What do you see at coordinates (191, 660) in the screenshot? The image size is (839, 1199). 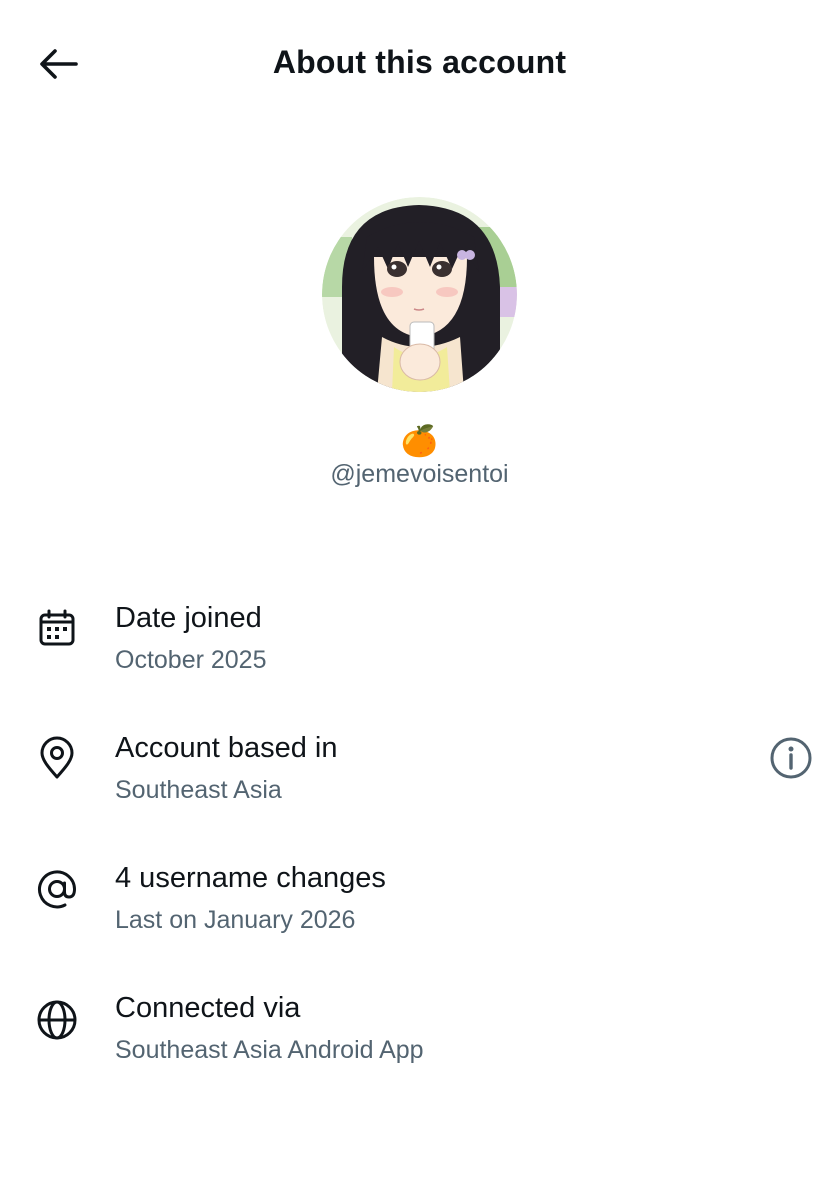 I see `date-joined-value: October 2025` at bounding box center [191, 660].